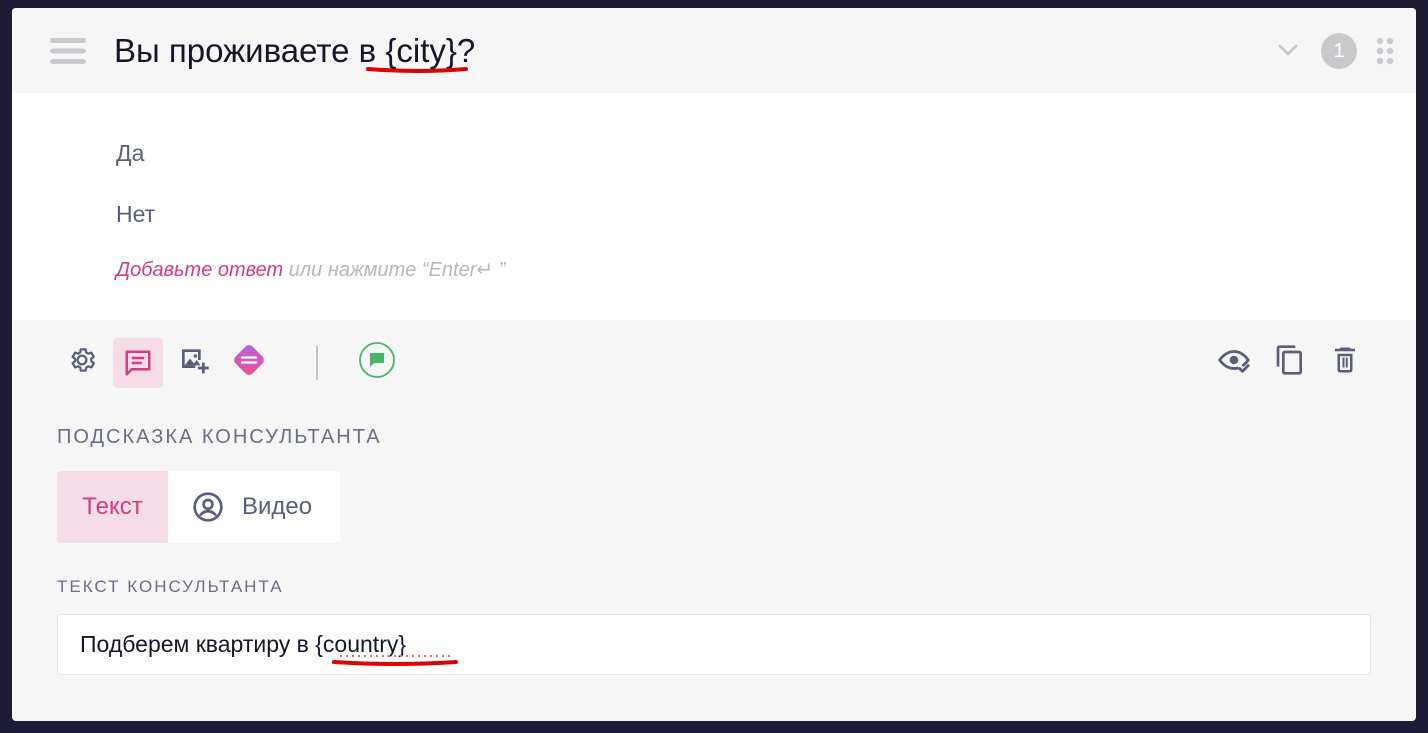 This screenshot has height=733, width=1428. What do you see at coordinates (714, 50) in the screenshot?
I see `question-header: Вы проживаете в {city}? 1` at bounding box center [714, 50].